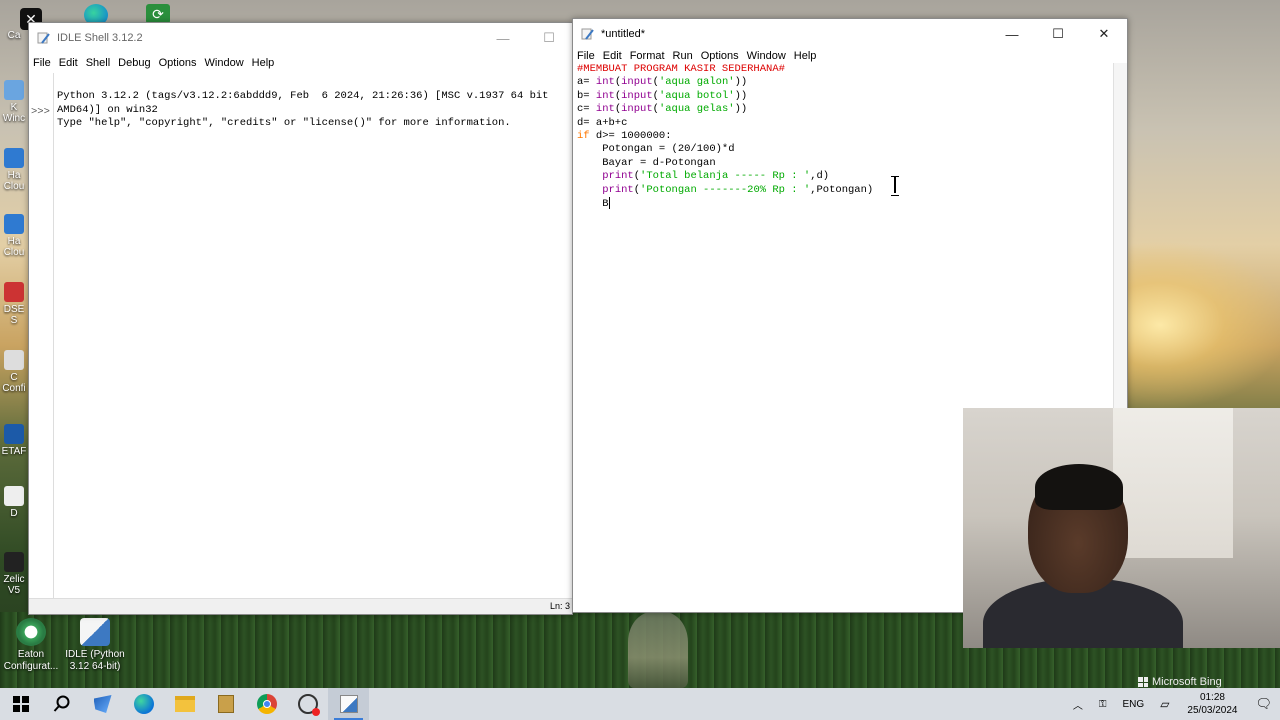 This screenshot has width=1280, height=720. I want to click on text-cursor-ibeam-icon, so click(895, 186).